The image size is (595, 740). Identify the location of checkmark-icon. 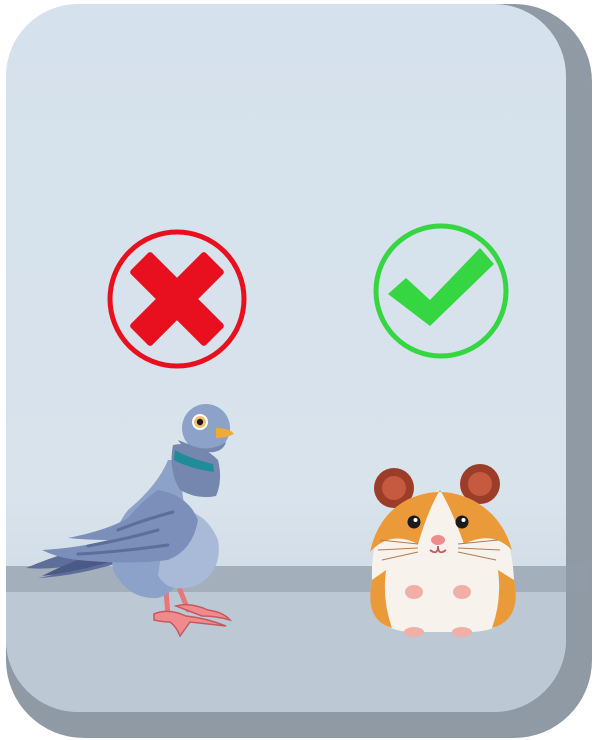
(441, 291).